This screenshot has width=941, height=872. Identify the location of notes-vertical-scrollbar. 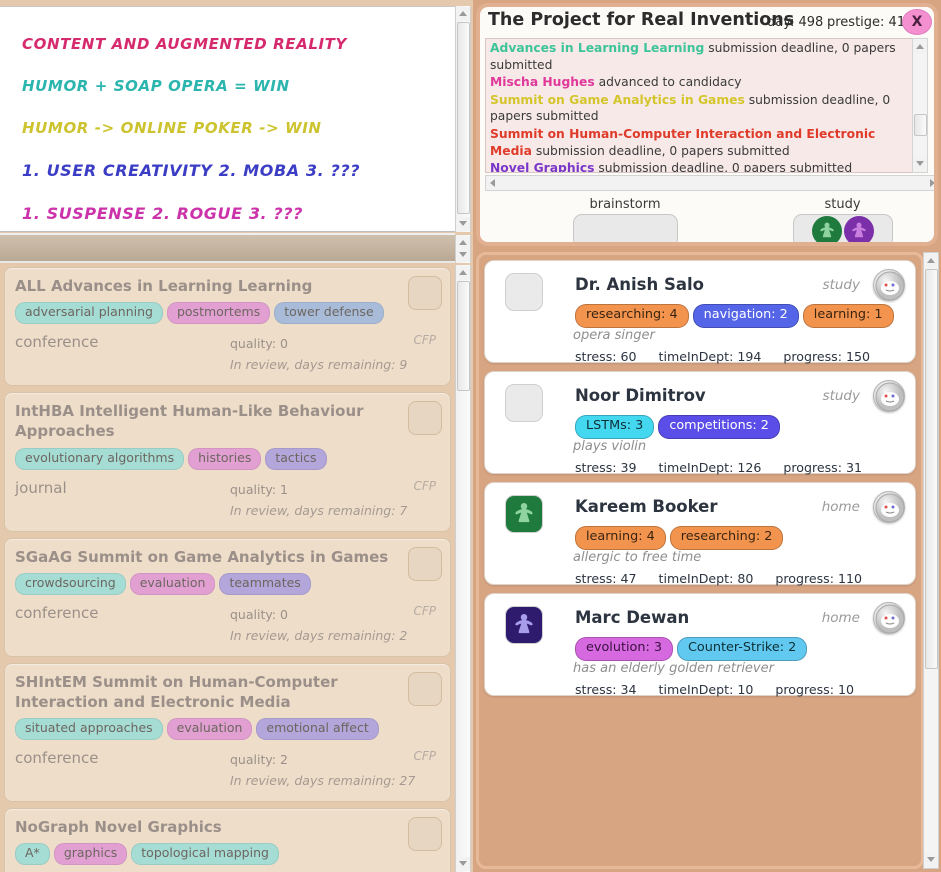
(463, 119).